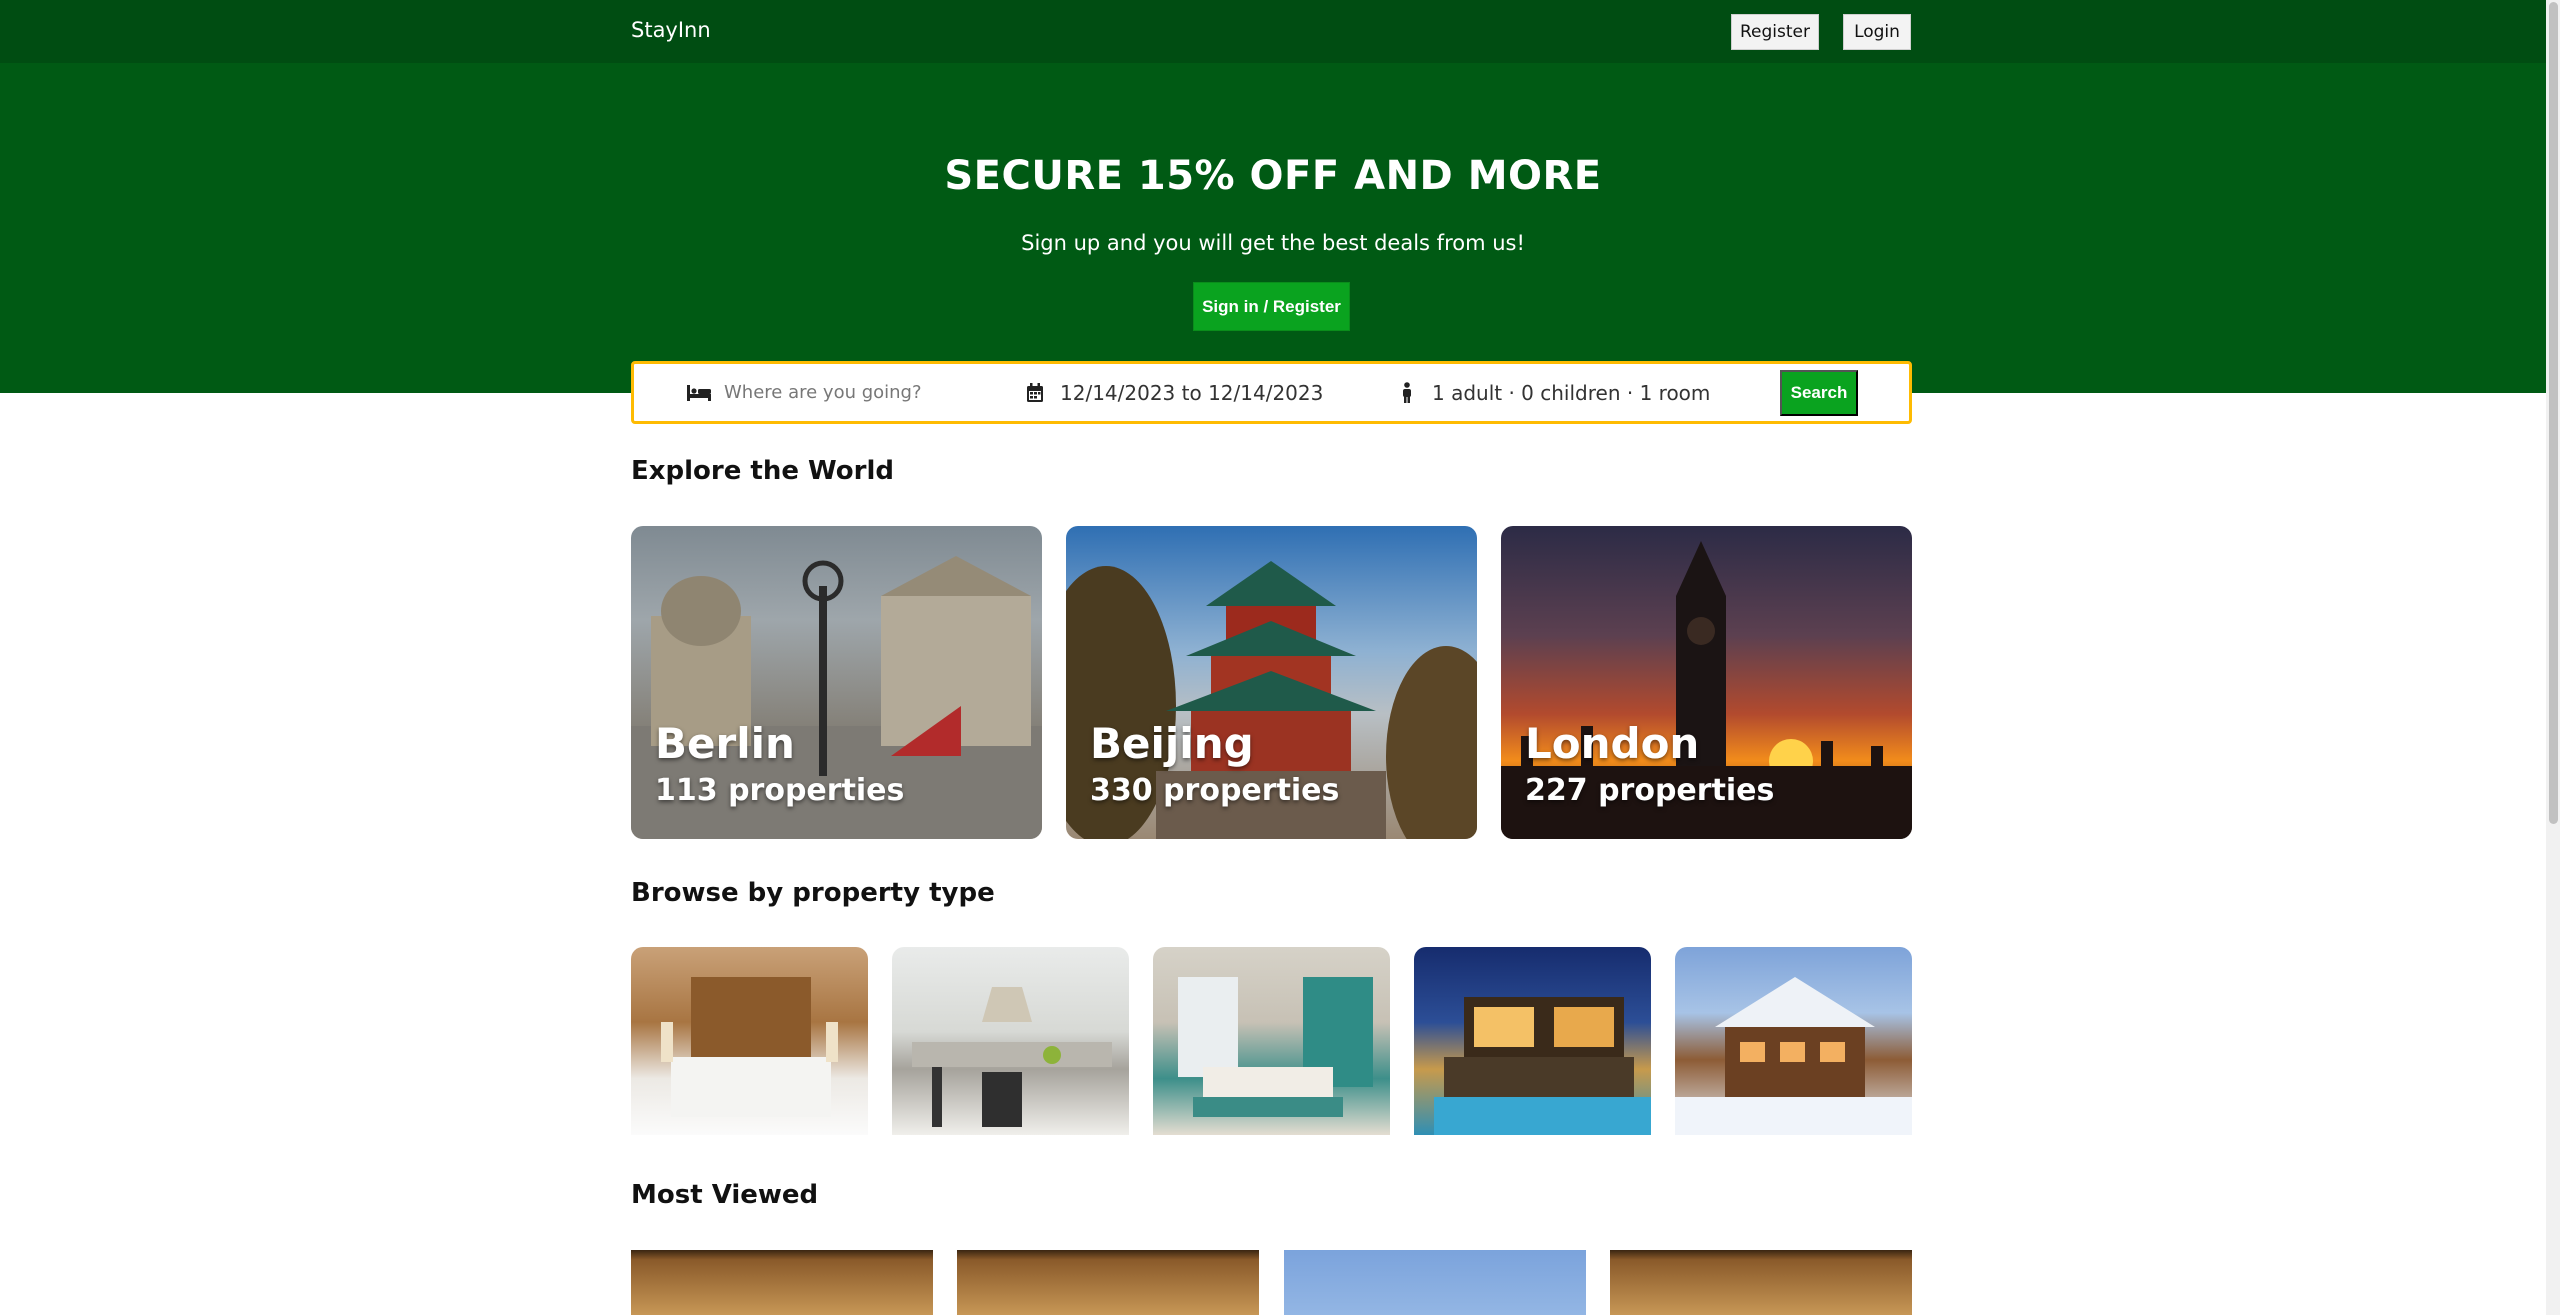  I want to click on login-button: Login, so click(1877, 32).